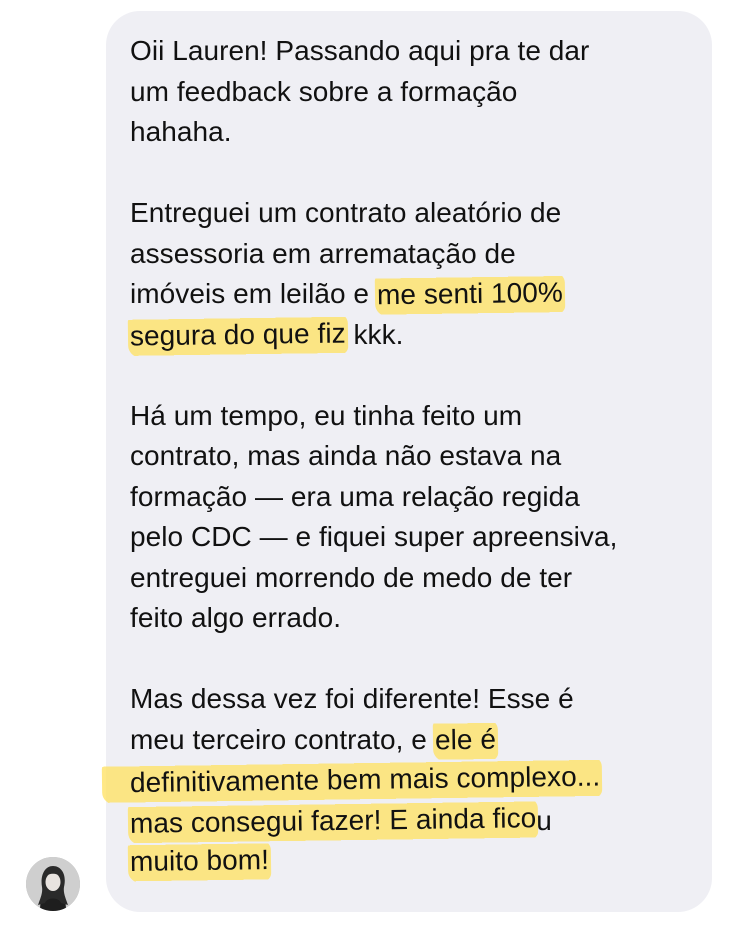 Image resolution: width=746 pixels, height=927 pixels. What do you see at coordinates (326, 415) in the screenshot?
I see `message-line: Há um tempo, eu tinha feito um` at bounding box center [326, 415].